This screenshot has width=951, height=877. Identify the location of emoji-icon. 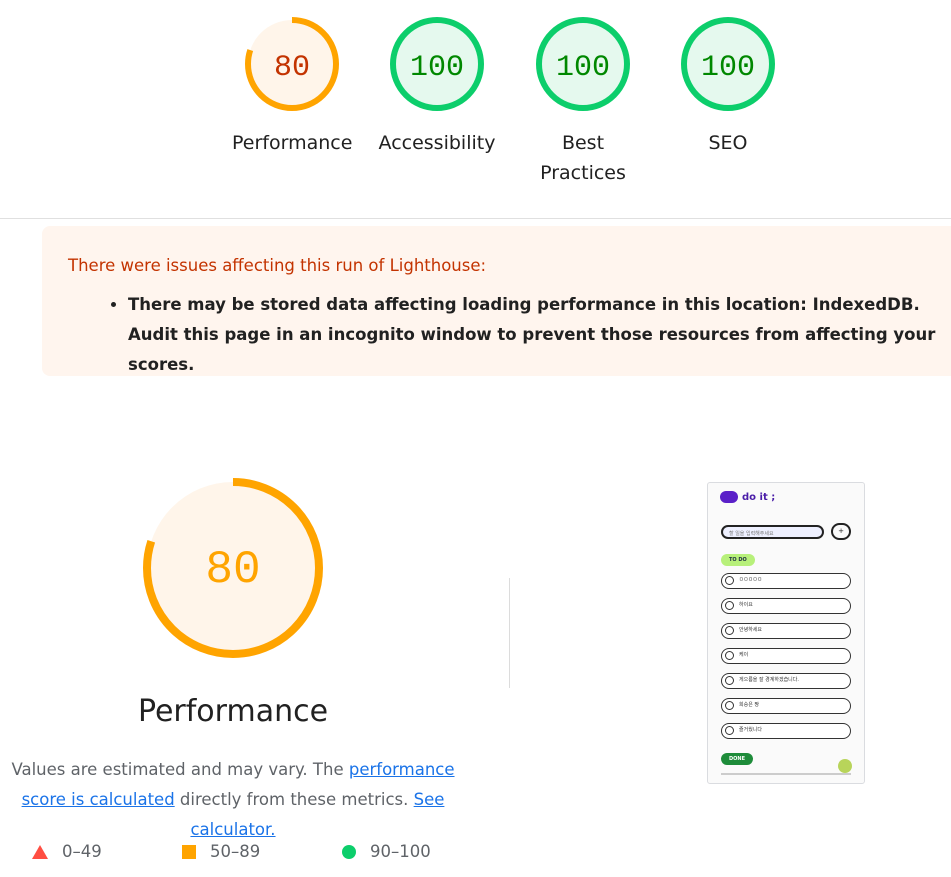
(845, 766).